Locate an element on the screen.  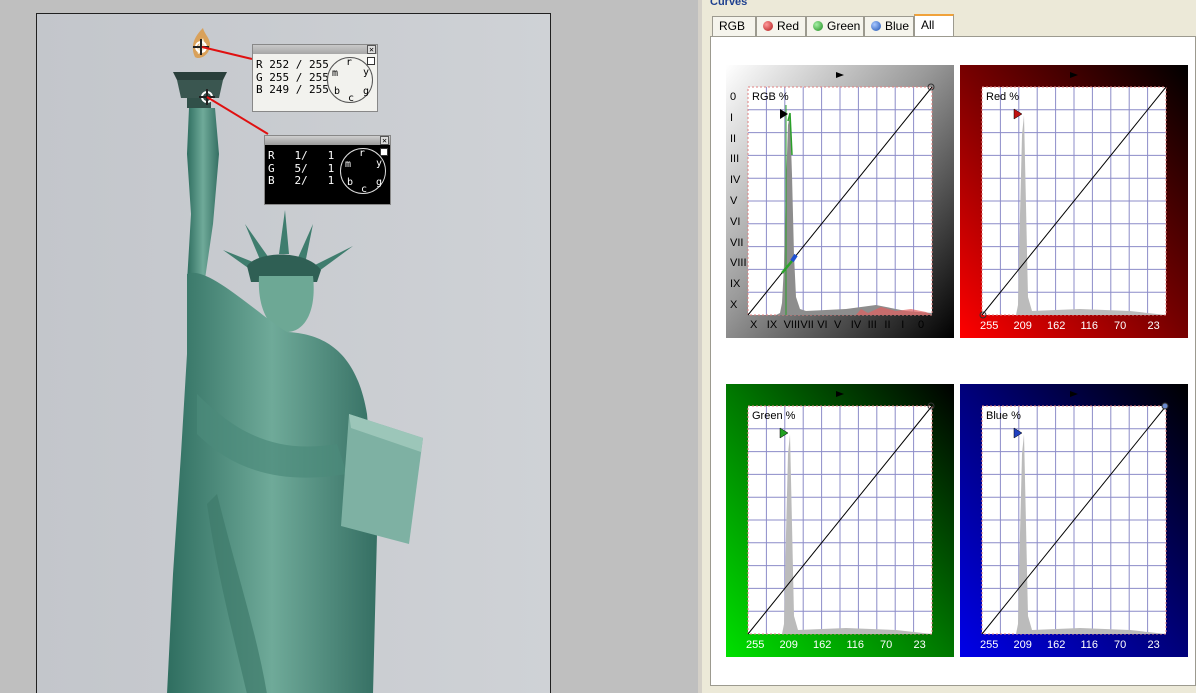
tab-green: Green is located at coordinates (835, 26).